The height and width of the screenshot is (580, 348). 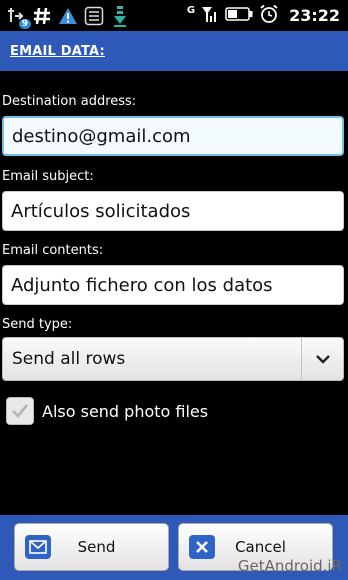 I want to click on status-bar: 9 G 23:22, so click(x=174, y=15).